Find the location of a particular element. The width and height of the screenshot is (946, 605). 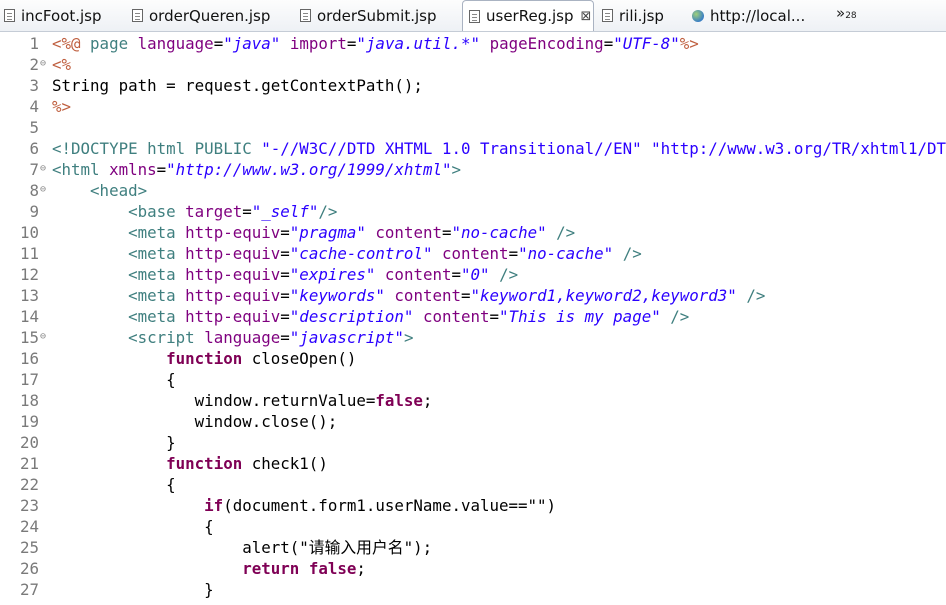

code-token: false is located at coordinates (332, 568).